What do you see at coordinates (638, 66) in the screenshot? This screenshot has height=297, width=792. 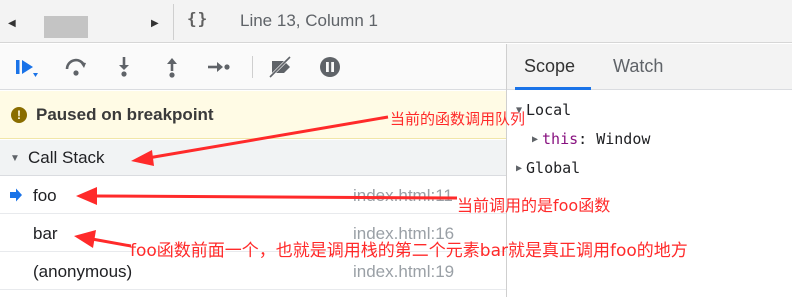 I see `tab-watch: Watch` at bounding box center [638, 66].